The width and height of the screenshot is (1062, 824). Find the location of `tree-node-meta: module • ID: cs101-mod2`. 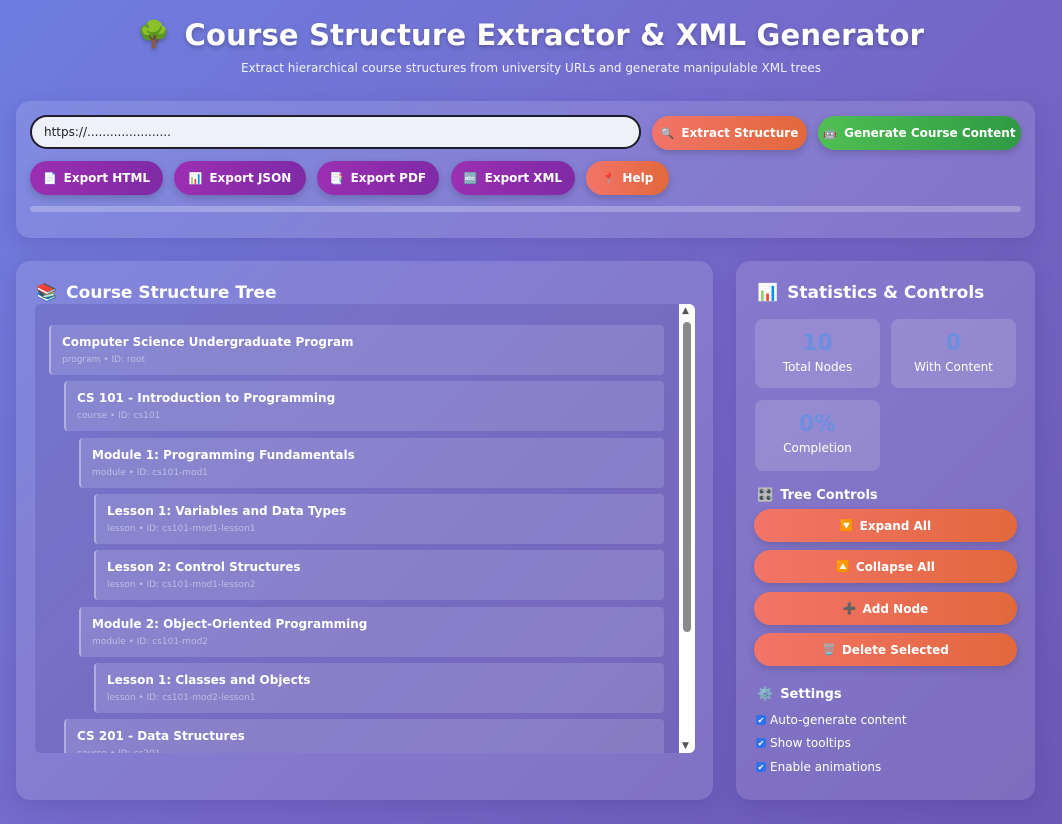

tree-node-meta: module • ID: cs101-mod2 is located at coordinates (150, 642).